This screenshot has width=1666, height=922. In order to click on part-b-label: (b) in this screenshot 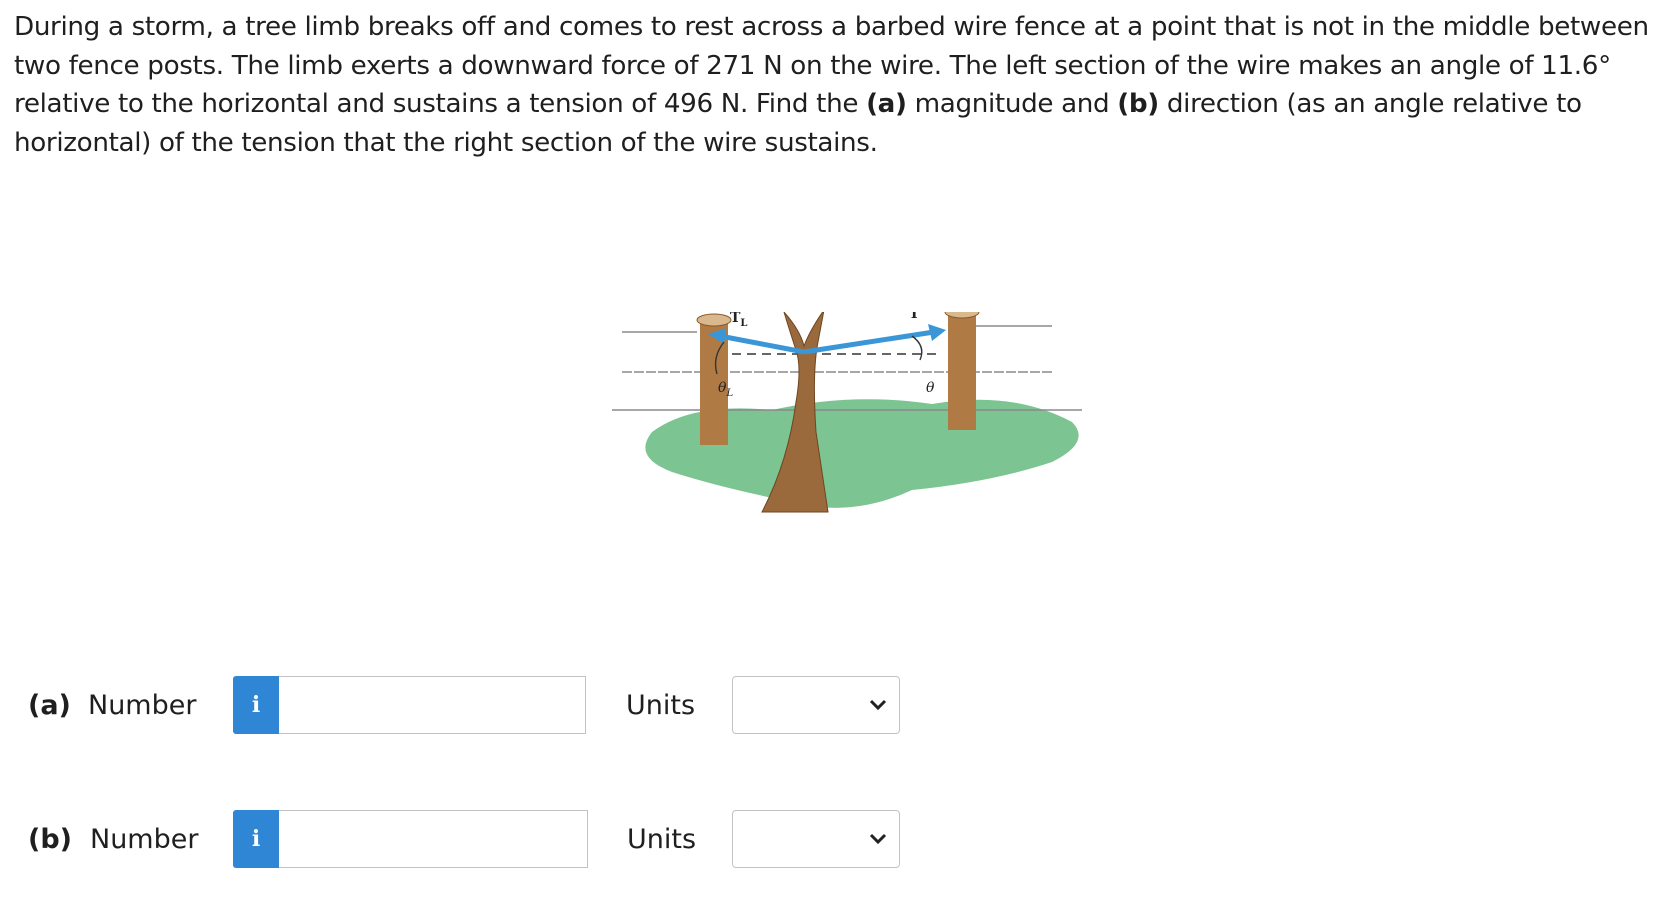, I will do `click(50, 839)`.